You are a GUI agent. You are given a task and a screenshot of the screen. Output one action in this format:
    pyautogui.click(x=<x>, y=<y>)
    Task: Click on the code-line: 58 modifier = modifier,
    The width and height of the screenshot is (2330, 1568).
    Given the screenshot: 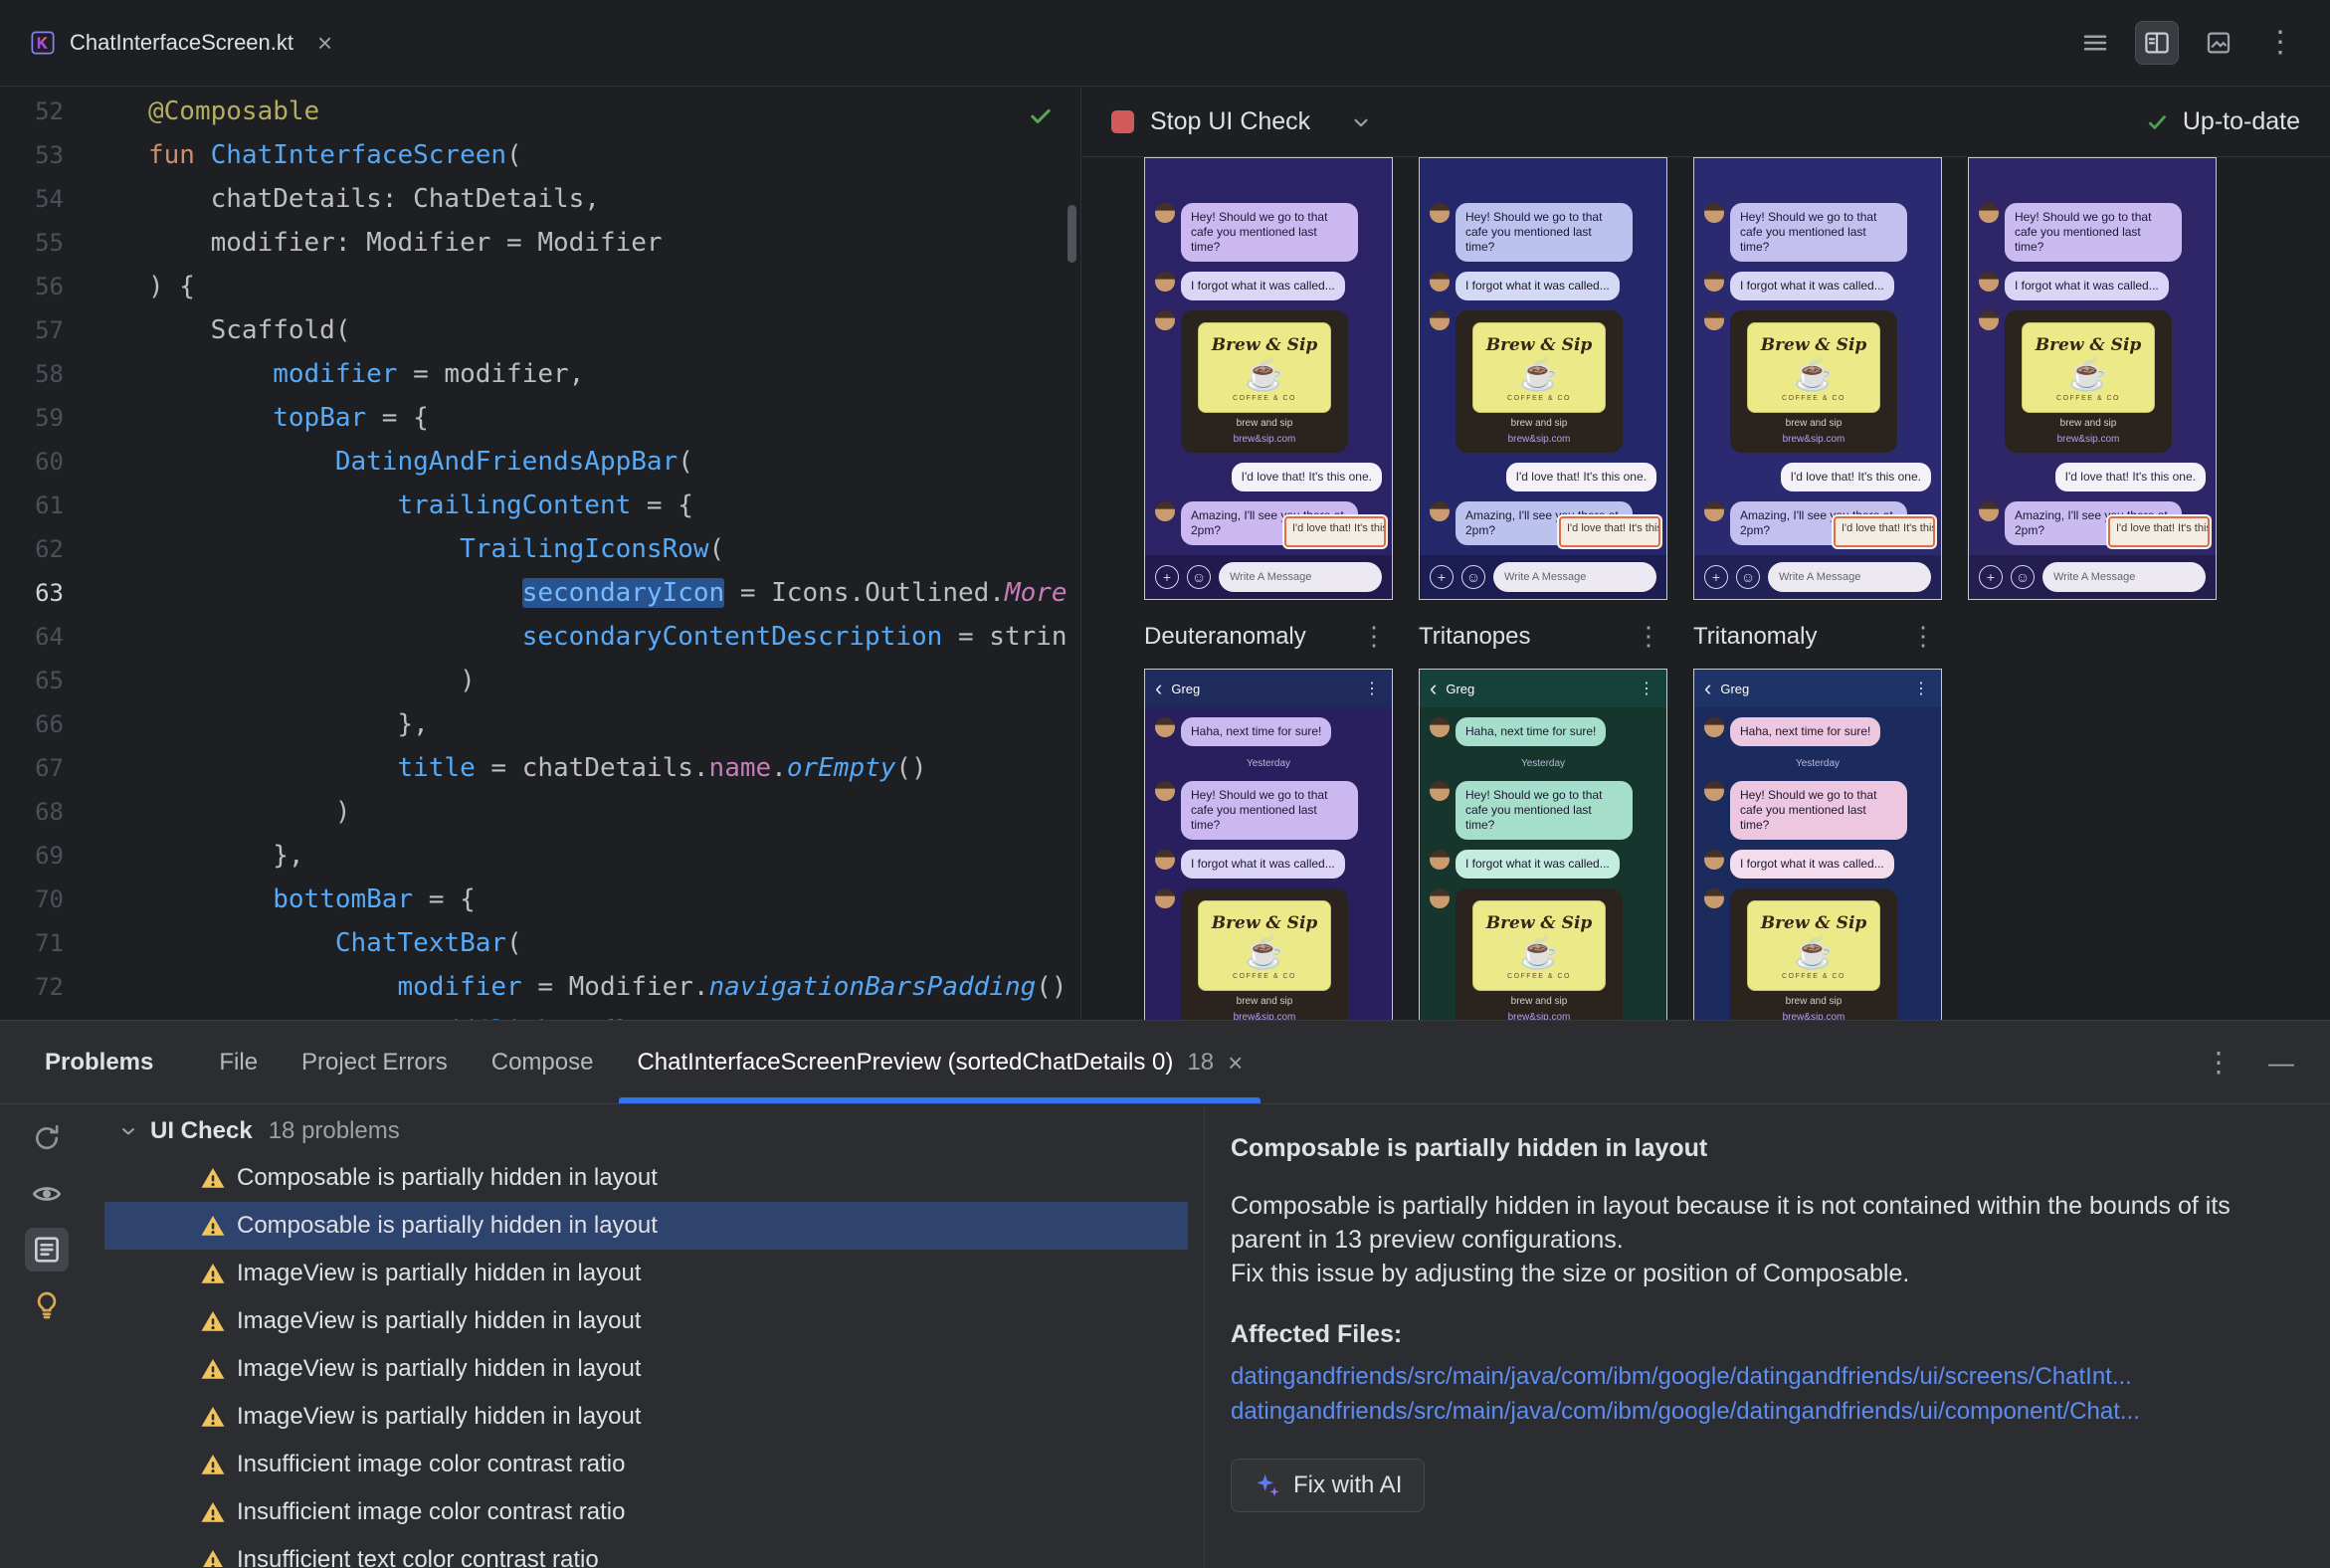 What is the action you would take?
    pyautogui.click(x=540, y=374)
    